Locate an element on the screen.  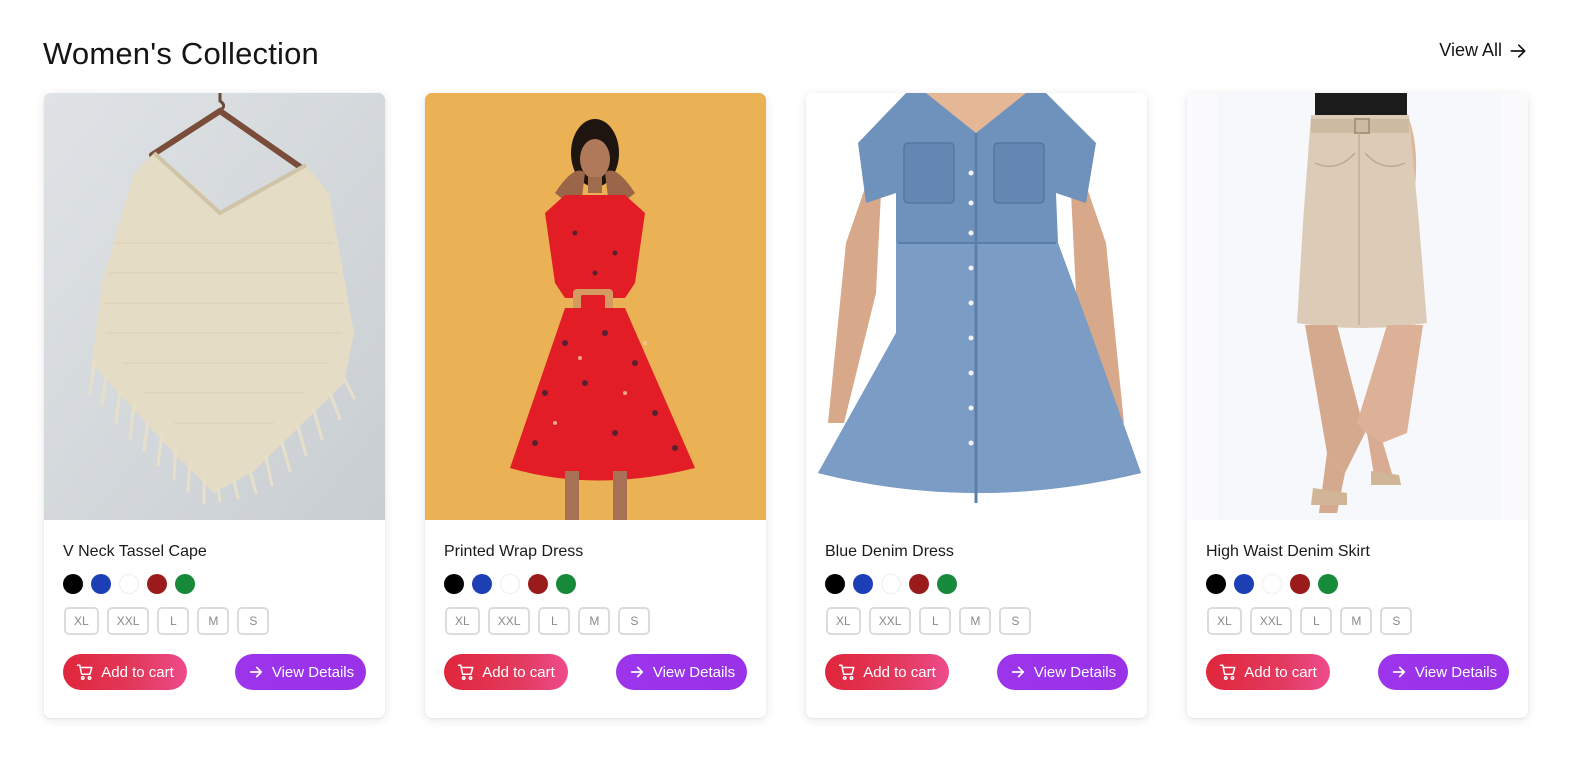
product-name: Blue Denim Dress is located at coordinates (889, 551).